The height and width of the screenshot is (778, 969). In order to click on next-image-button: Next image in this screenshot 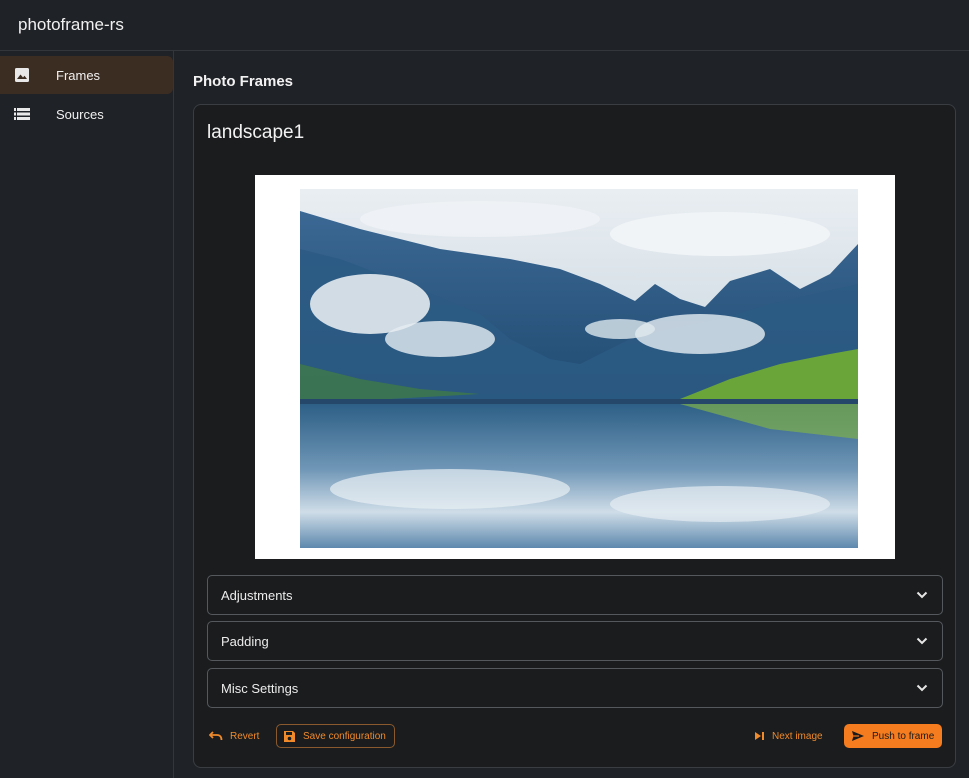, I will do `click(788, 736)`.